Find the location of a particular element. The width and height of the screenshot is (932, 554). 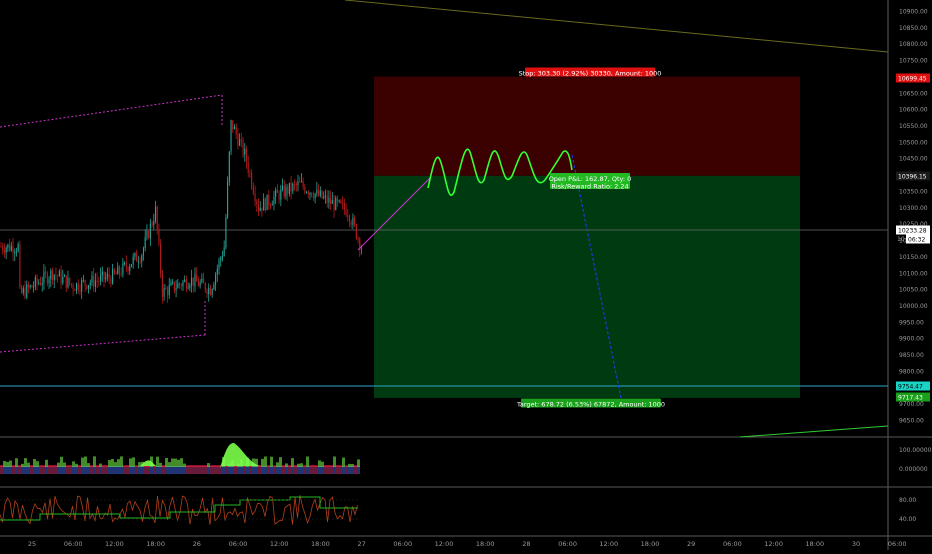

price-tick: 10150.00 is located at coordinates (913, 257).